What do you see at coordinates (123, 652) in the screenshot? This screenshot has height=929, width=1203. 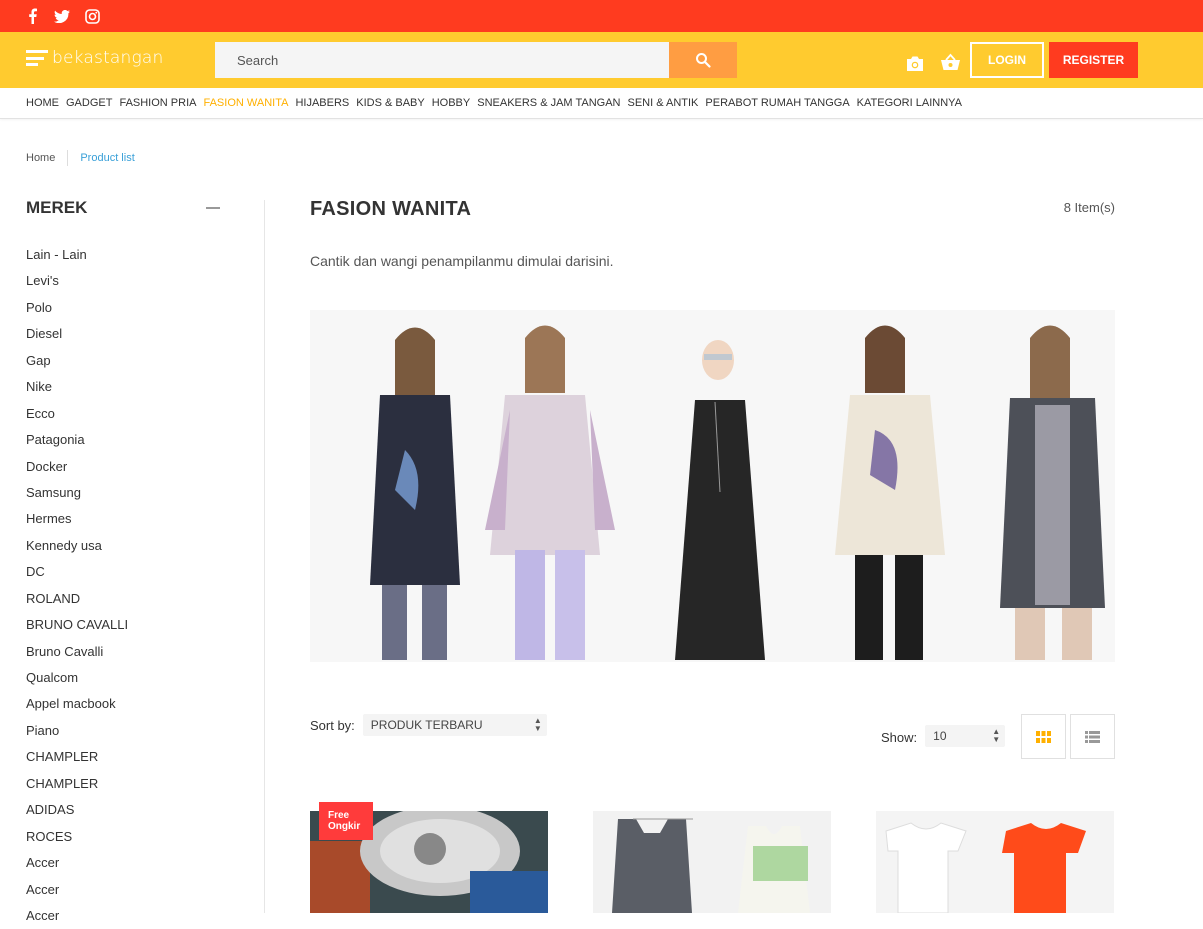 I see `brand-filter-item: Bruno Cavalli` at bounding box center [123, 652].